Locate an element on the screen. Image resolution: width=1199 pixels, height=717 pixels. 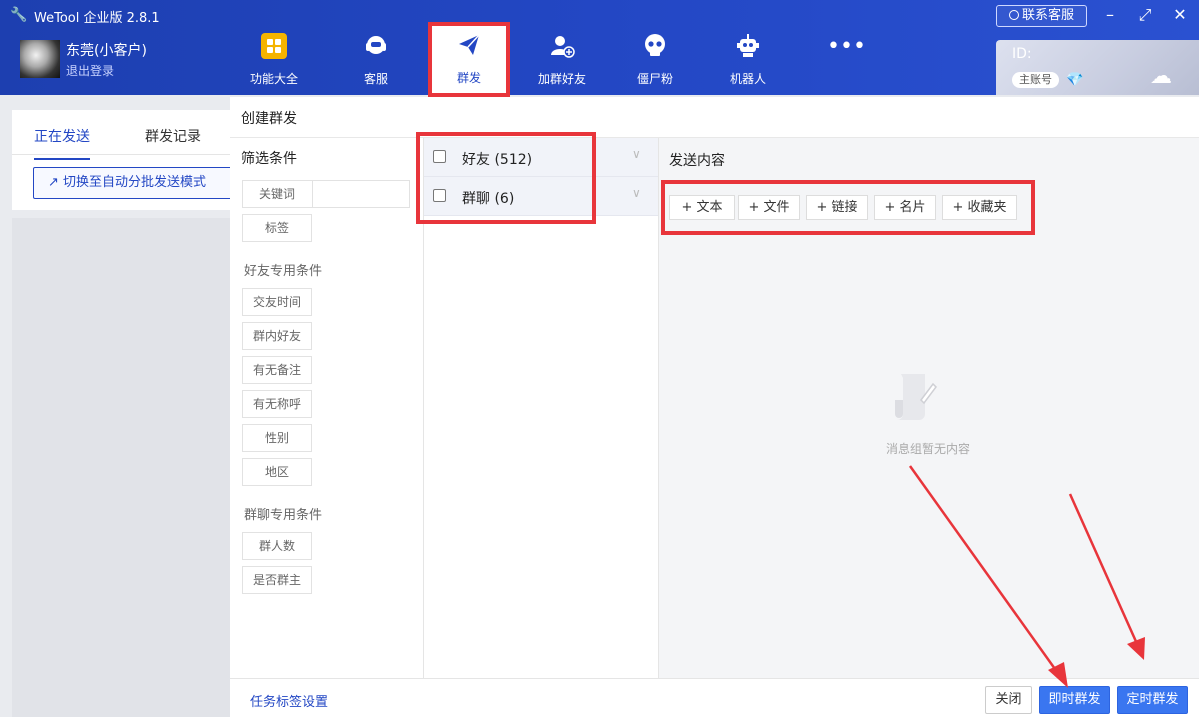
friend-filter-section: 好友专用条件 is located at coordinates (283, 271).